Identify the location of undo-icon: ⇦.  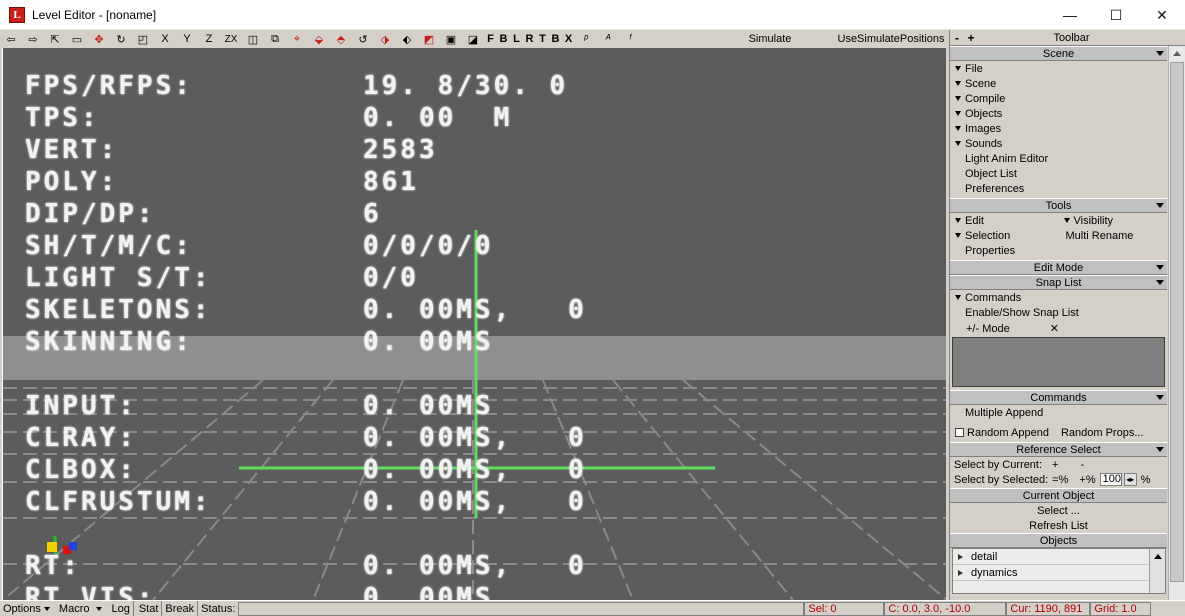
(11, 39).